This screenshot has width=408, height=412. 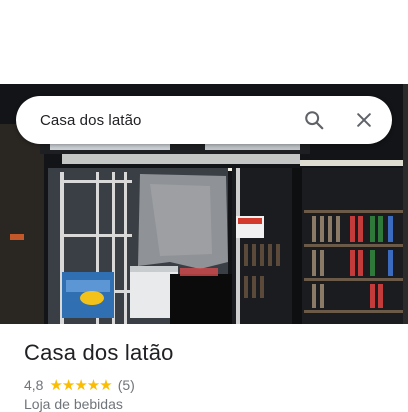 I want to click on rating-row: 4,8 ★★★★★ (5), so click(x=79, y=385).